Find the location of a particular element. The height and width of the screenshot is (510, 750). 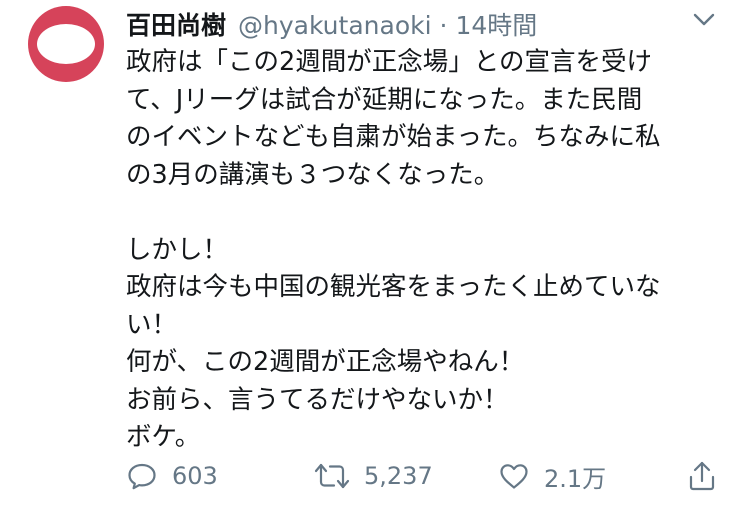

reply-icon is located at coordinates (142, 476).